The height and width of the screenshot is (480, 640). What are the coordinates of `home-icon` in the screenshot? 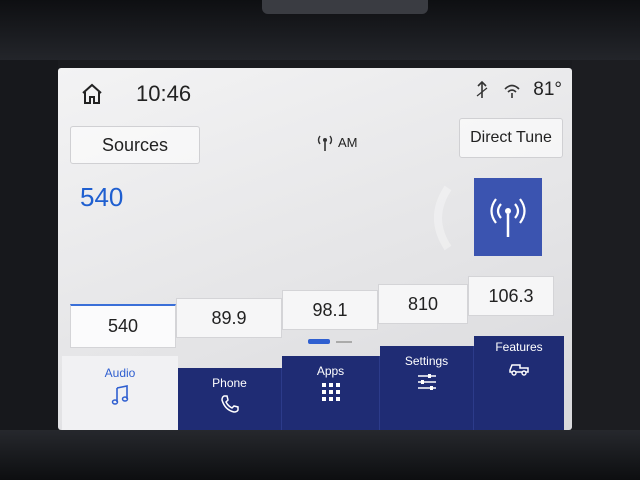 It's located at (92, 94).